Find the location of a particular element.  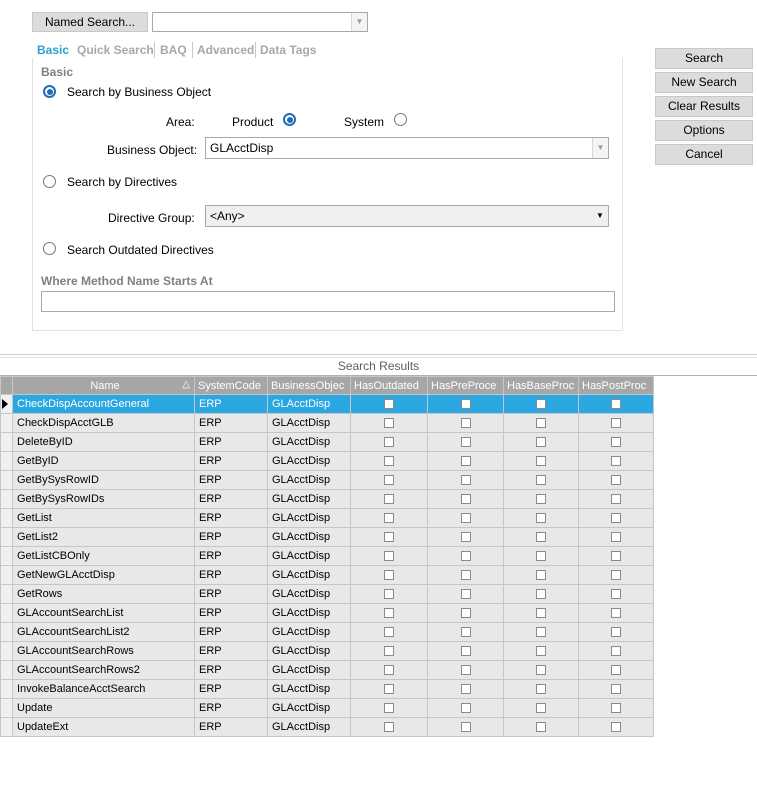

tab-baq: BAQ is located at coordinates (173, 50).